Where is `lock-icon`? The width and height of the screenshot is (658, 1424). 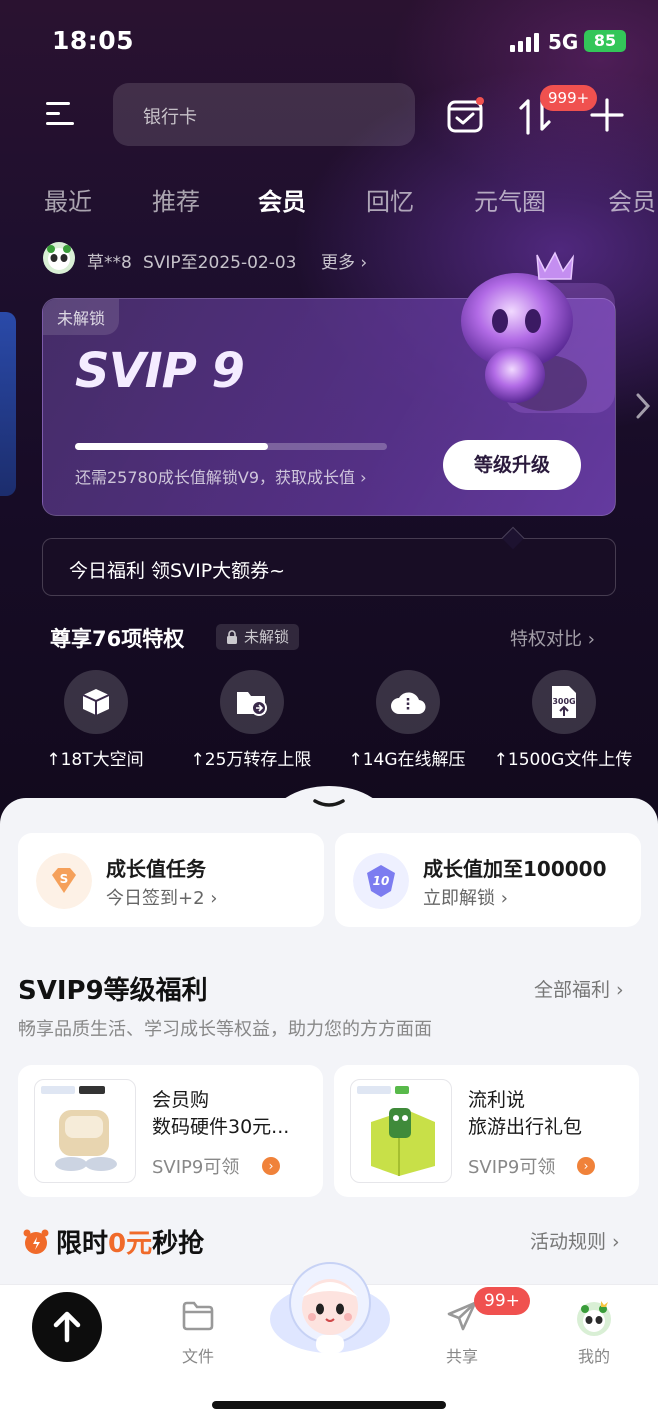 lock-icon is located at coordinates (232, 637).